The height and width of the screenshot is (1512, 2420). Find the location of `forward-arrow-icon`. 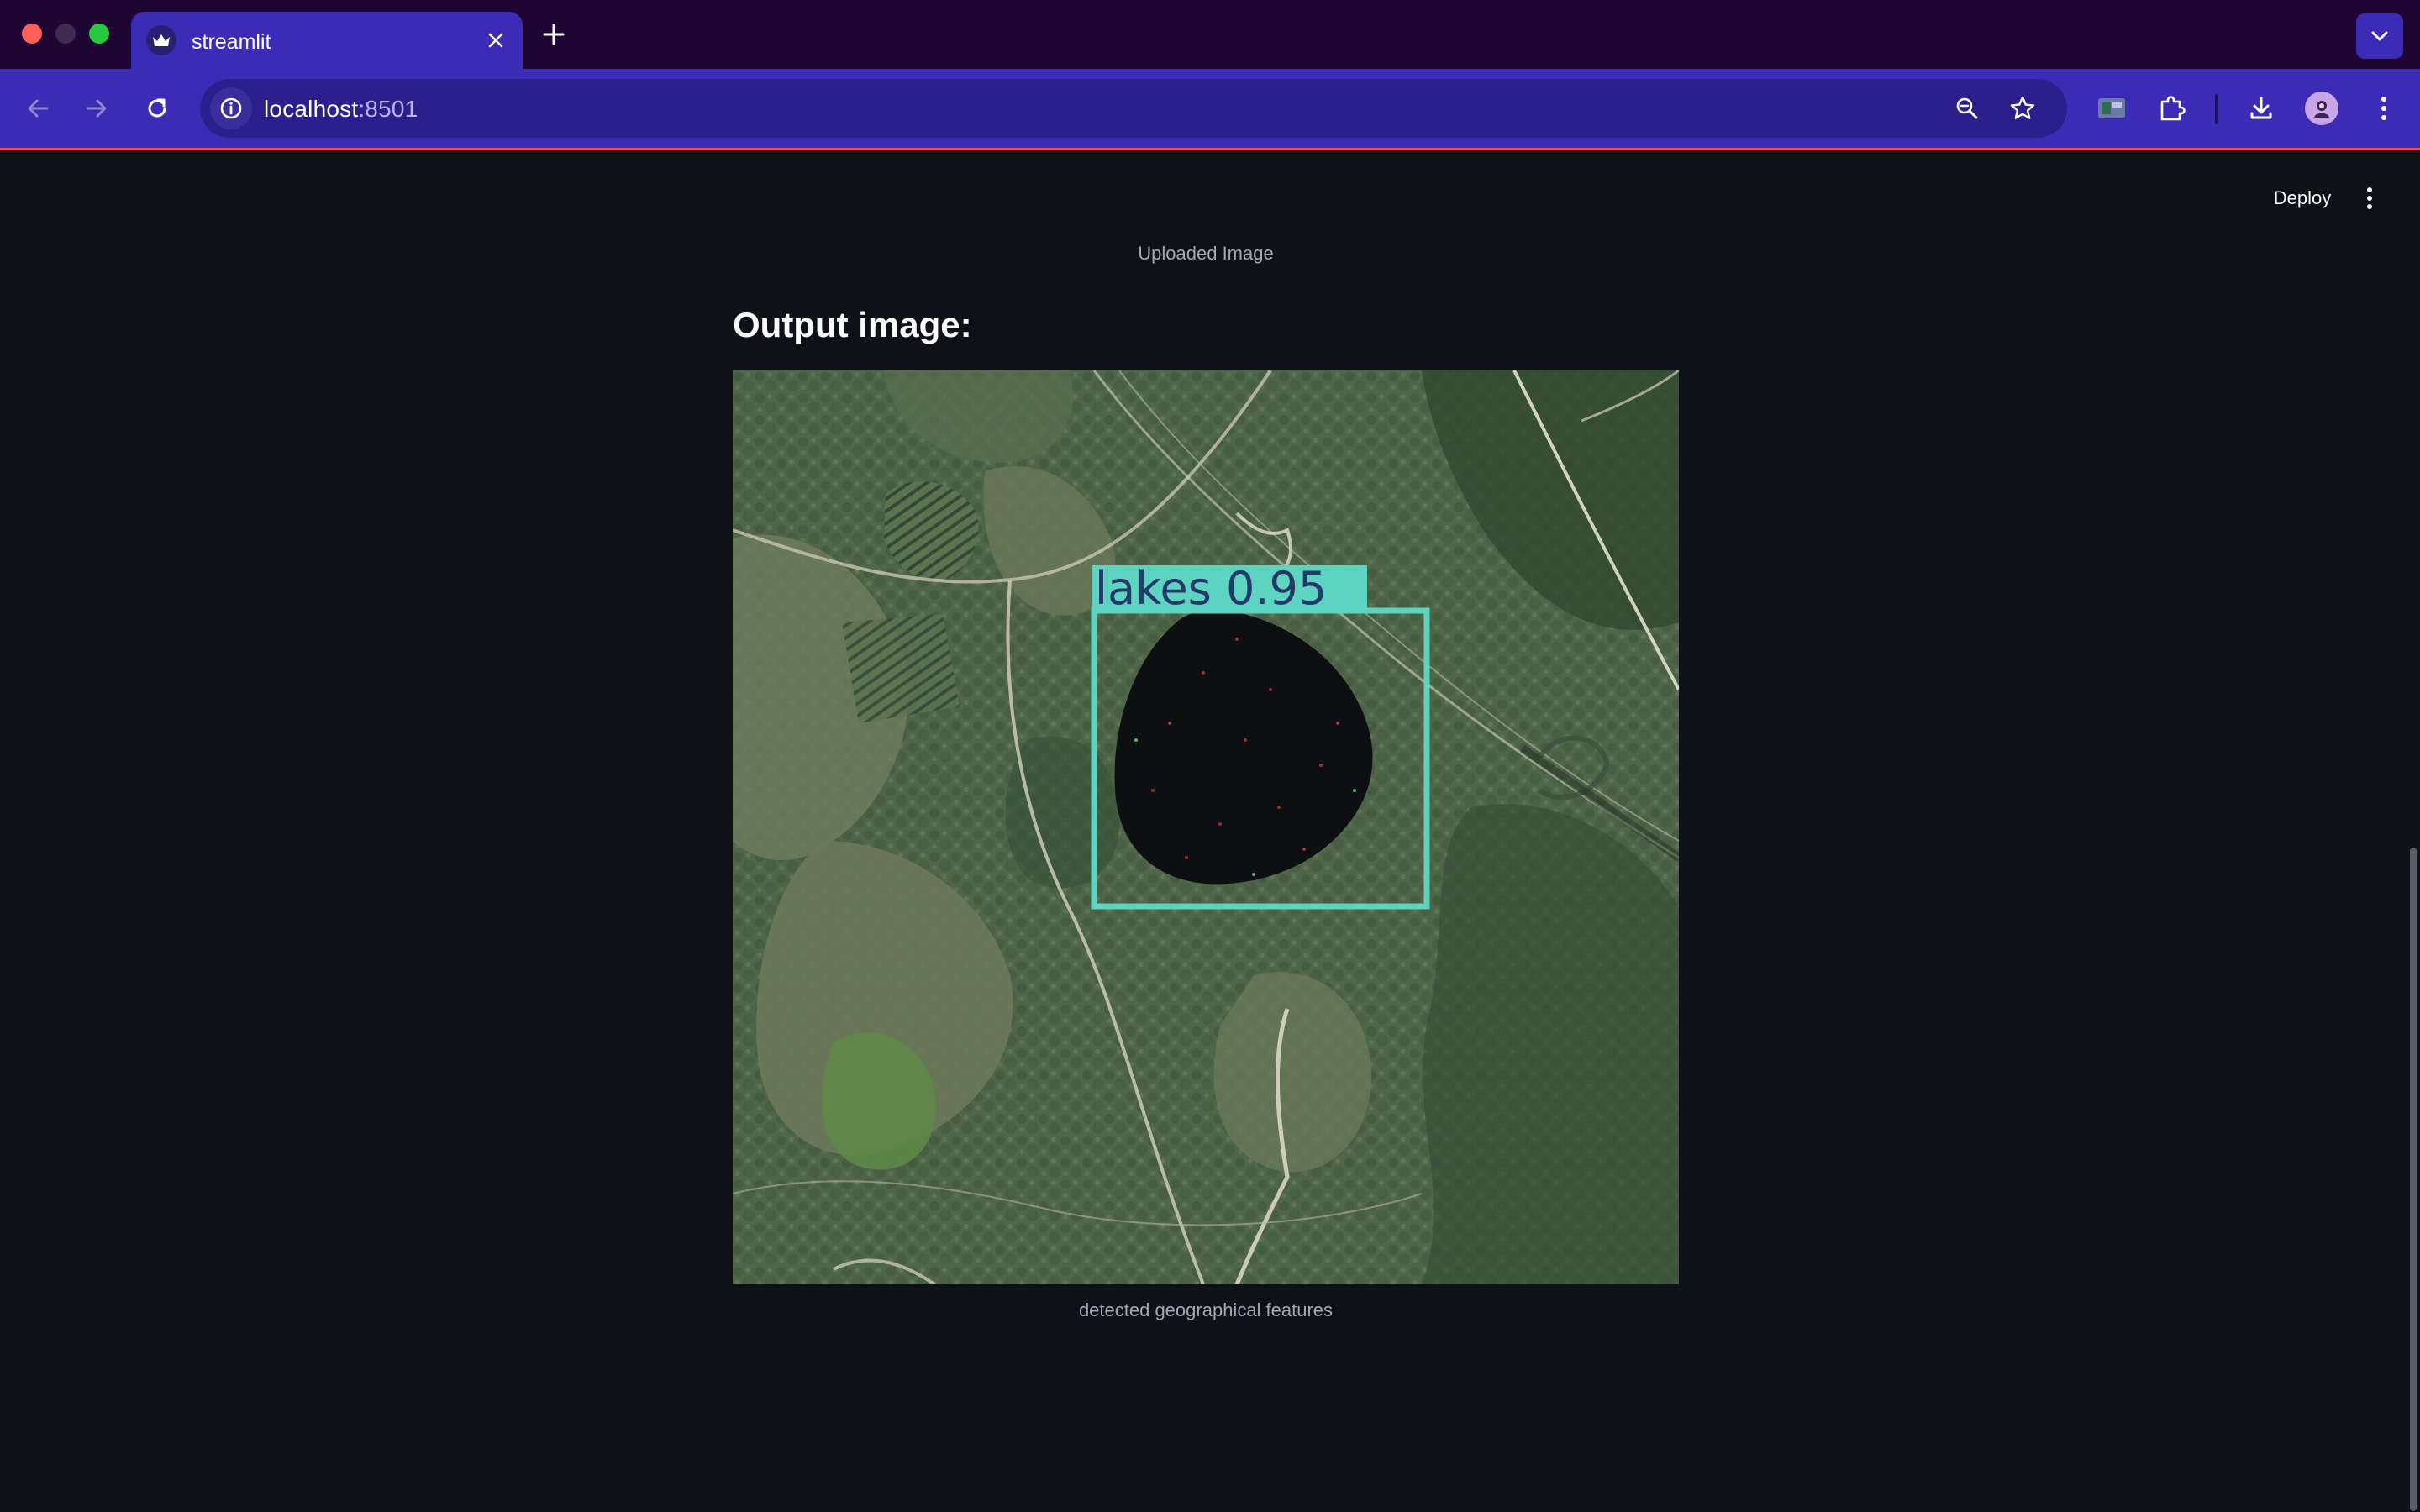

forward-arrow-icon is located at coordinates (96, 108).